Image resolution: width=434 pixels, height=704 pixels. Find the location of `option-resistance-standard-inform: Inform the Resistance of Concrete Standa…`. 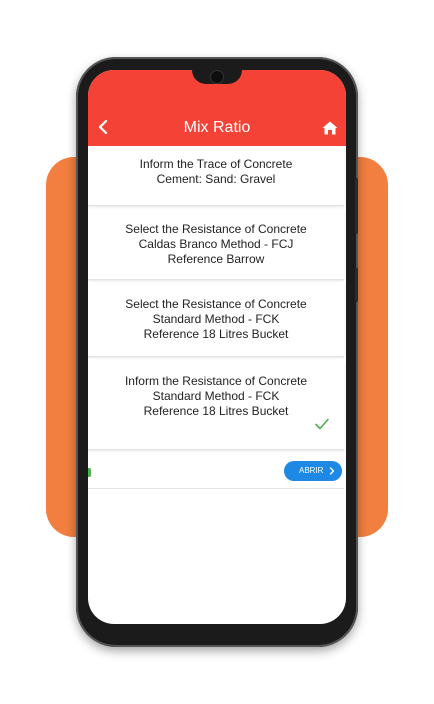

option-resistance-standard-inform: Inform the Resistance of Concrete Standa… is located at coordinates (216, 406).